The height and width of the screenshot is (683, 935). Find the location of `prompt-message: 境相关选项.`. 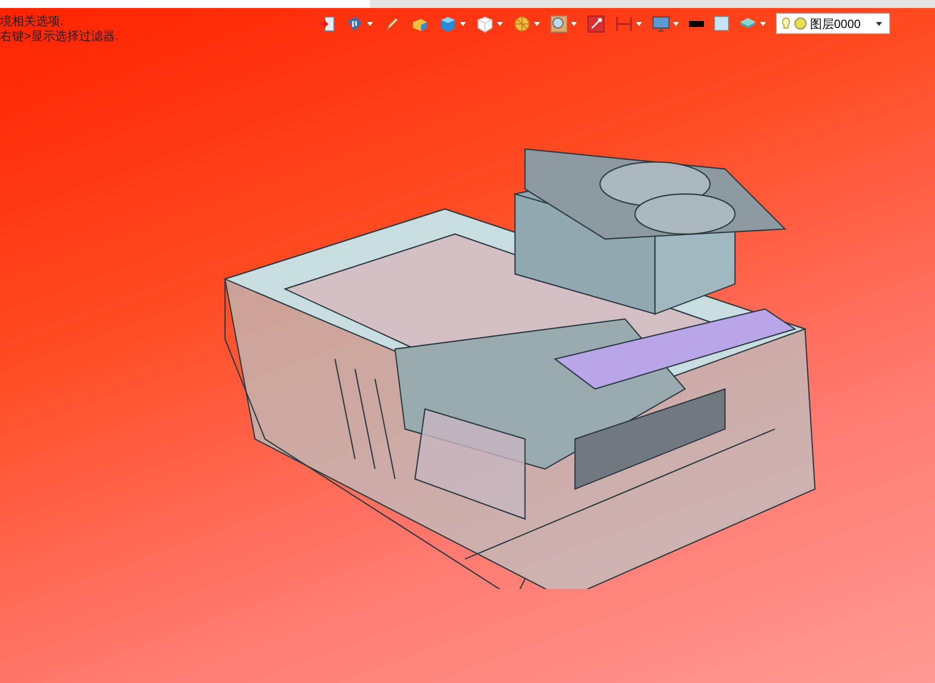

prompt-message: 境相关选项. is located at coordinates (32, 21).